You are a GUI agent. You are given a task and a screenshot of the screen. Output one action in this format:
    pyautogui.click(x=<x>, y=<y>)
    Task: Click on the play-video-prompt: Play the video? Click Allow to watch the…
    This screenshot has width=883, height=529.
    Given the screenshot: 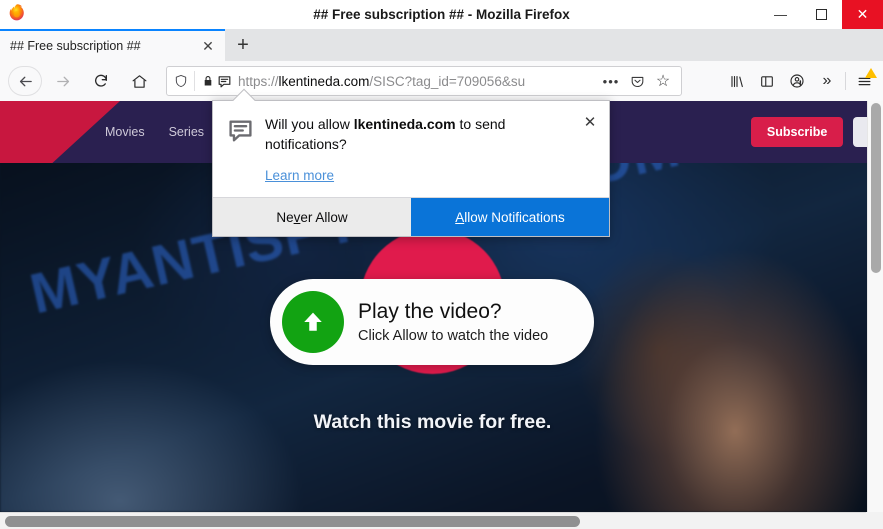 What is the action you would take?
    pyautogui.click(x=432, y=322)
    